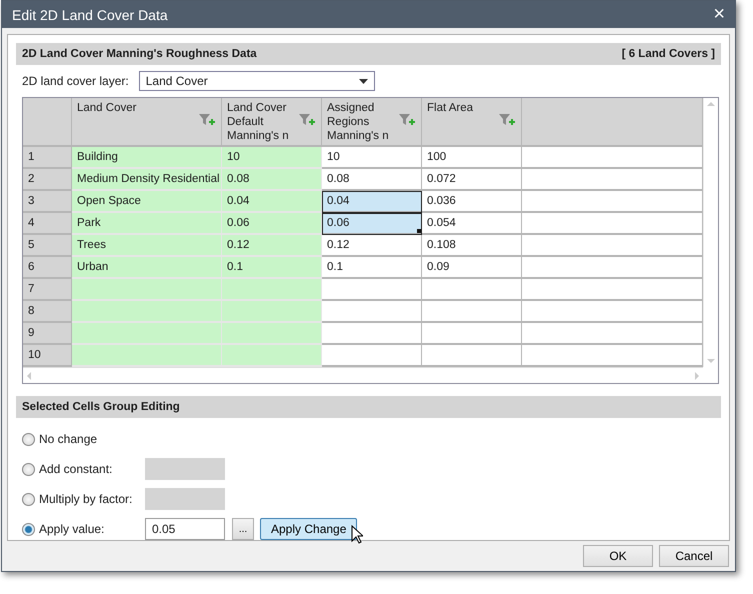  Describe the element at coordinates (185, 529) in the screenshot. I see `input-field: 0.05` at that location.